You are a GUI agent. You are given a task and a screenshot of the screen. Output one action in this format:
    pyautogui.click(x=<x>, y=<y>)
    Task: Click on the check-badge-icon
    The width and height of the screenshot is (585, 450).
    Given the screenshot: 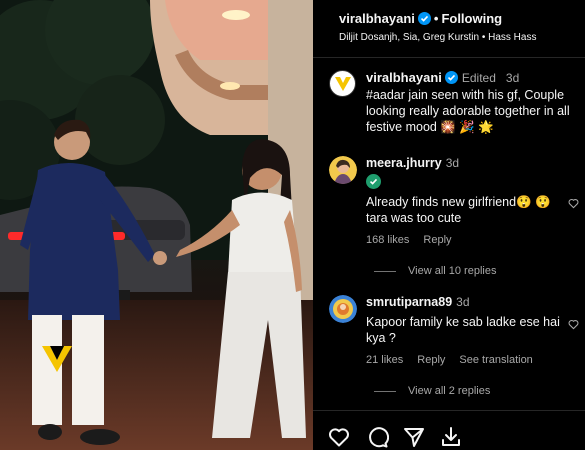 What is the action you would take?
    pyautogui.click(x=373, y=181)
    